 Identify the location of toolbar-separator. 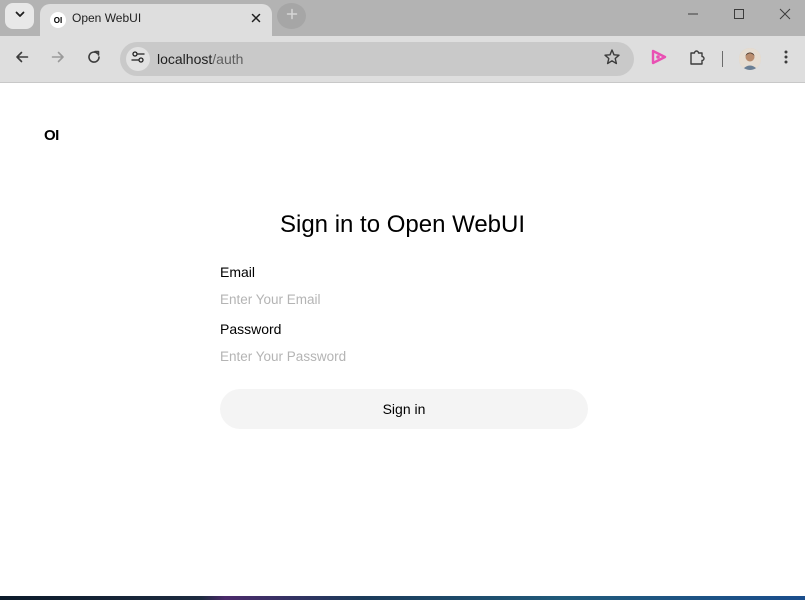
(722, 59).